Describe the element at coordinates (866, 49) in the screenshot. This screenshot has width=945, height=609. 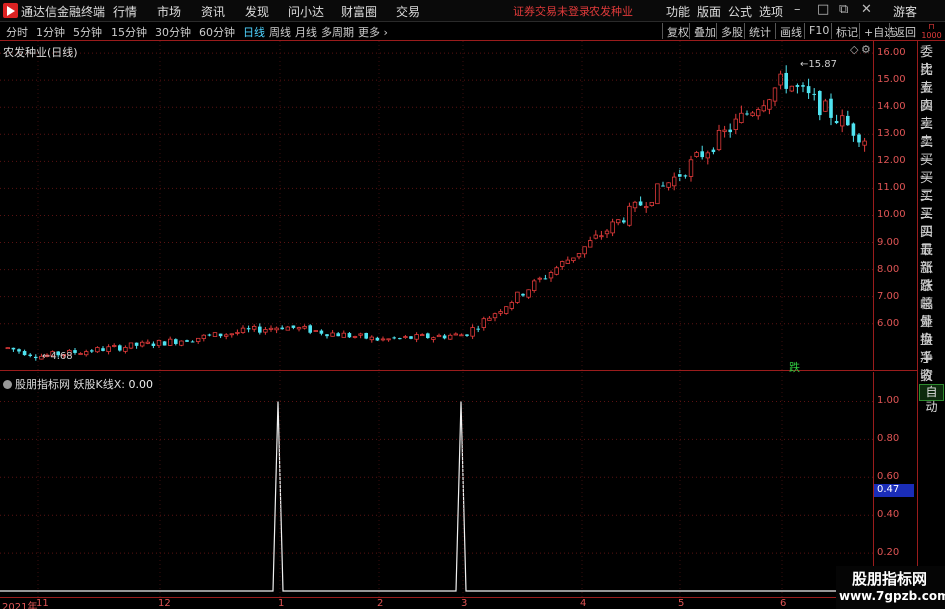
I see `settings-icon: ⚙` at that location.